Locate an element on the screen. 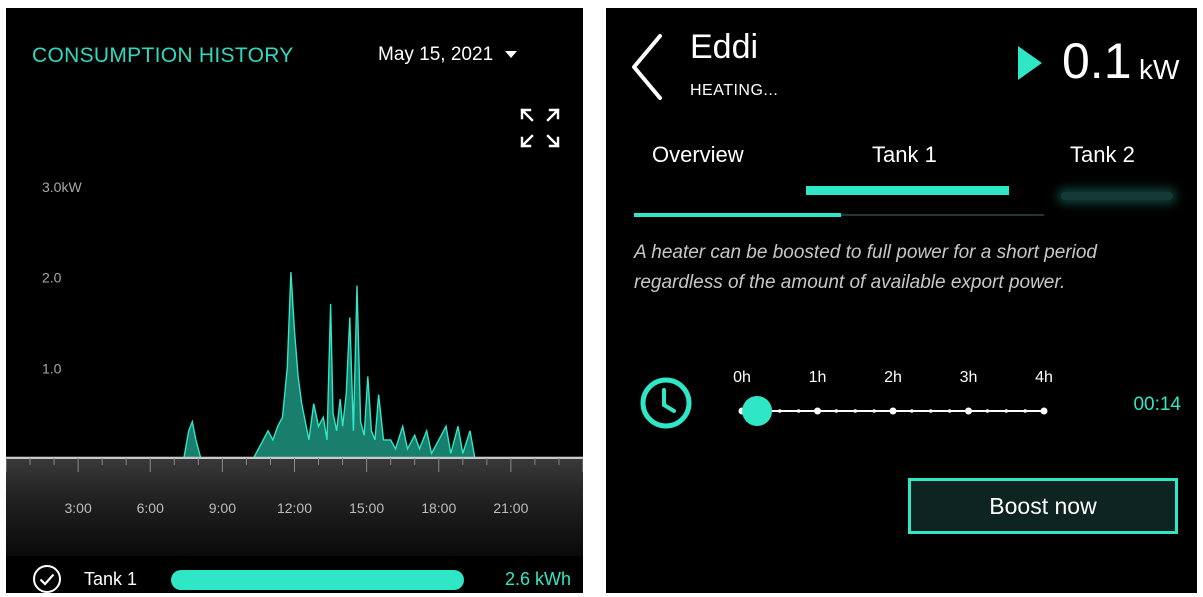 Image resolution: width=1203 pixels, height=597 pixels. tabs-scroll-indicator is located at coordinates (737, 215).